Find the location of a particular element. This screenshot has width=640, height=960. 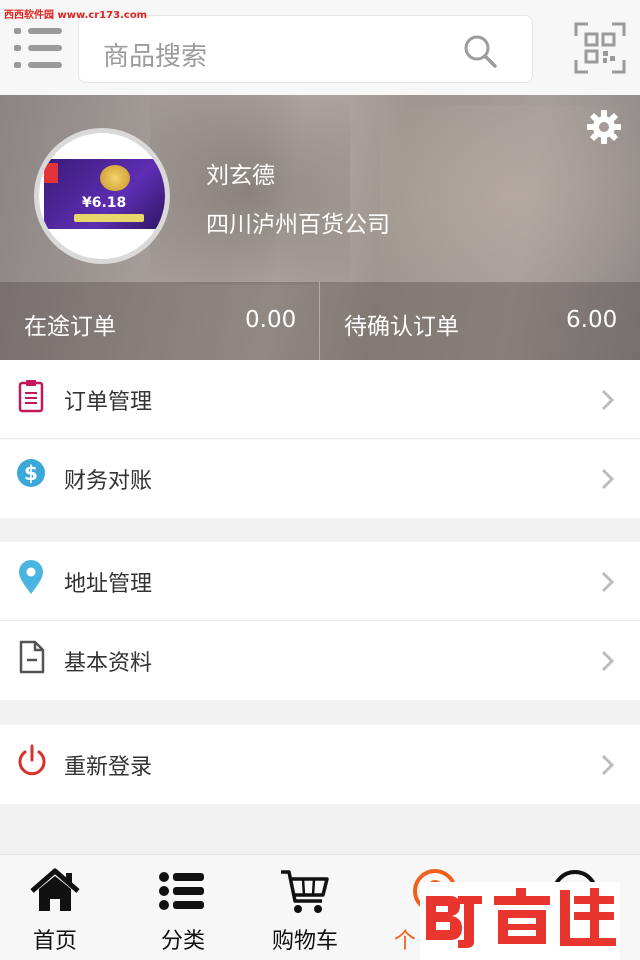

tab-cart: 购物车 is located at coordinates (305, 907).